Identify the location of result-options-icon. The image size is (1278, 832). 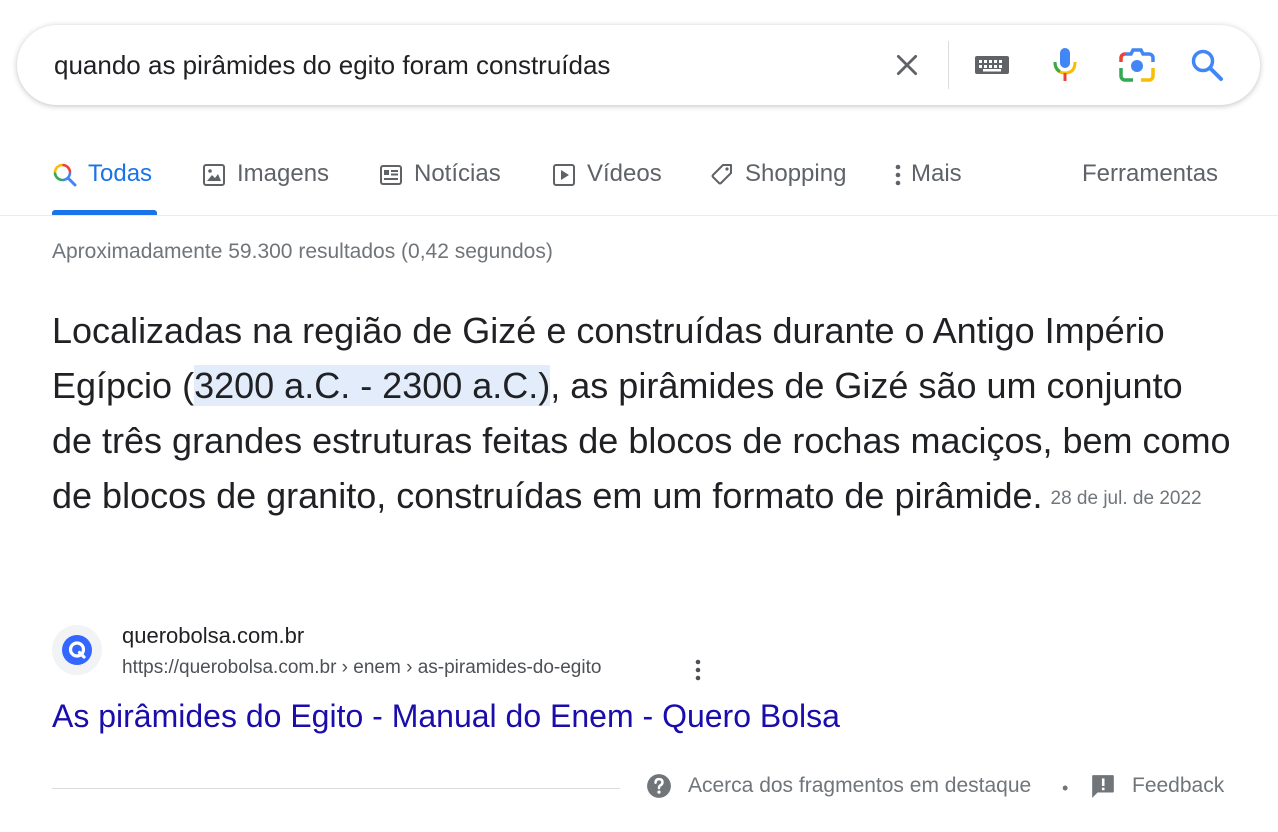
(698, 670).